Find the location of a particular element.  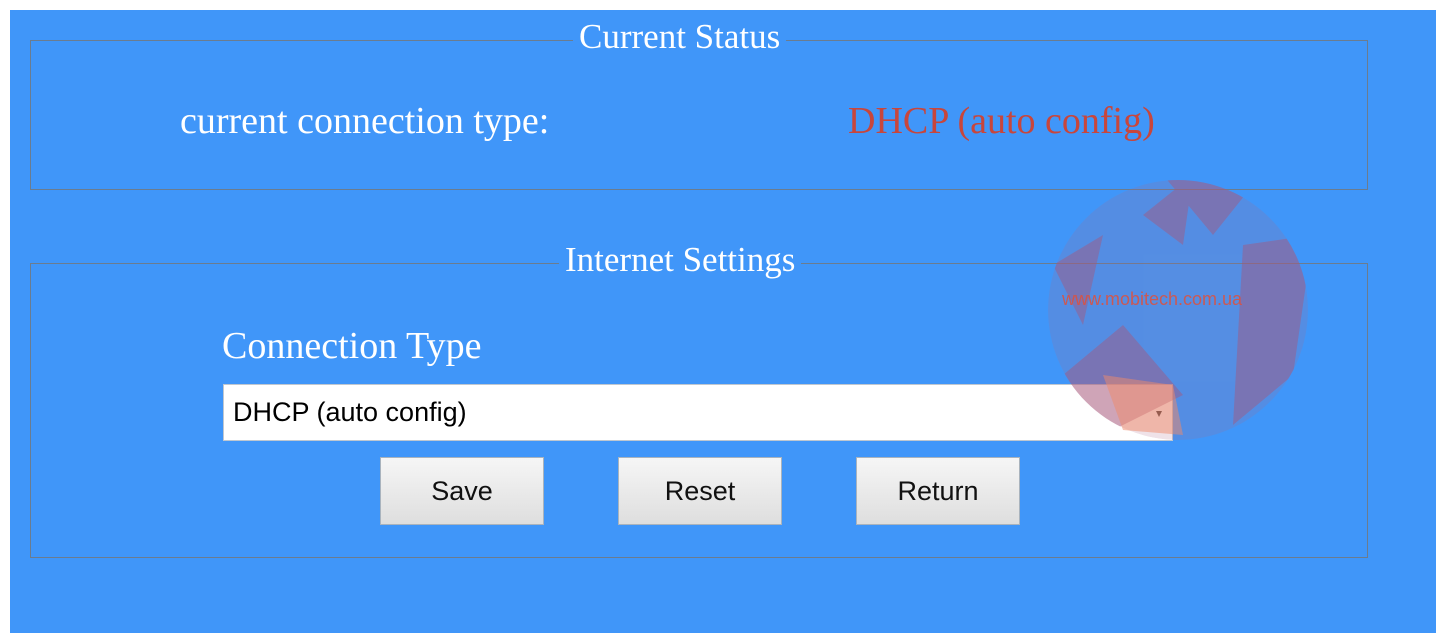

dropdown-arrow-icon is located at coordinates (1159, 414).